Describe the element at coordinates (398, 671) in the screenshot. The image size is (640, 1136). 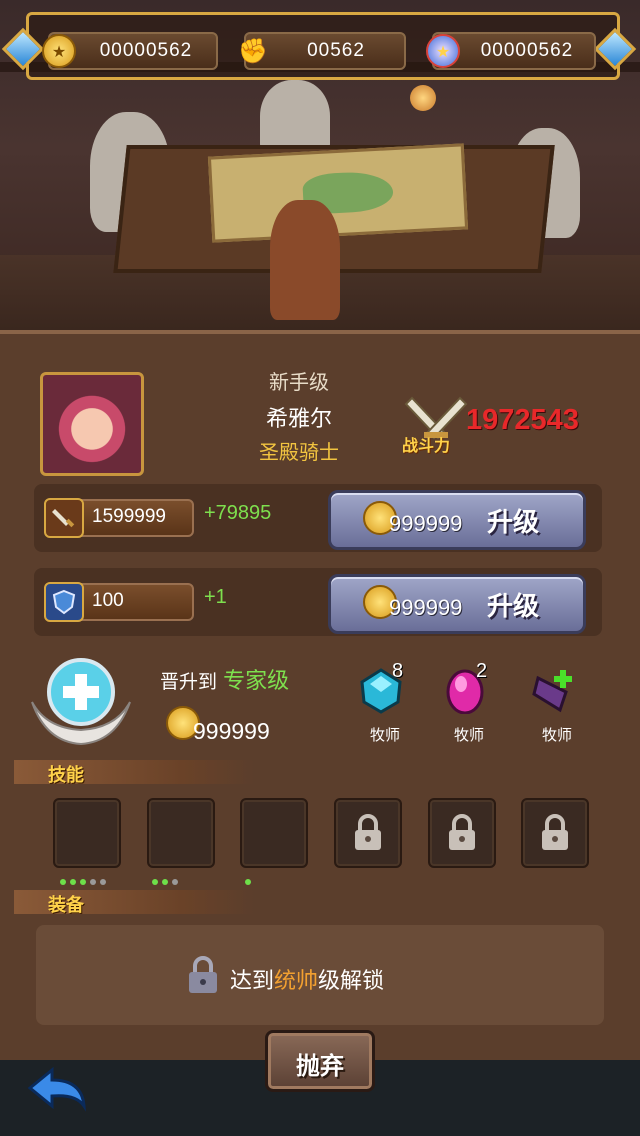
I see `material-count: 8` at that location.